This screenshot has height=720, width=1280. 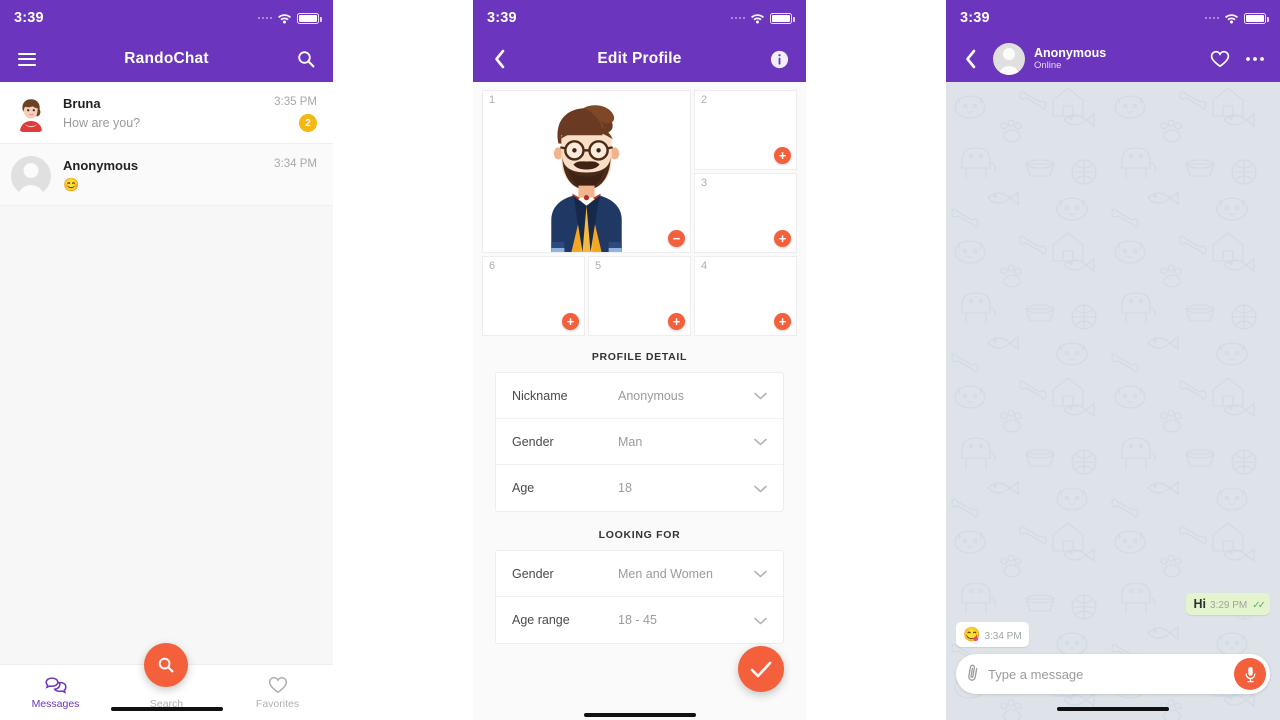 I want to click on voice-record-button, so click(x=1250, y=674).